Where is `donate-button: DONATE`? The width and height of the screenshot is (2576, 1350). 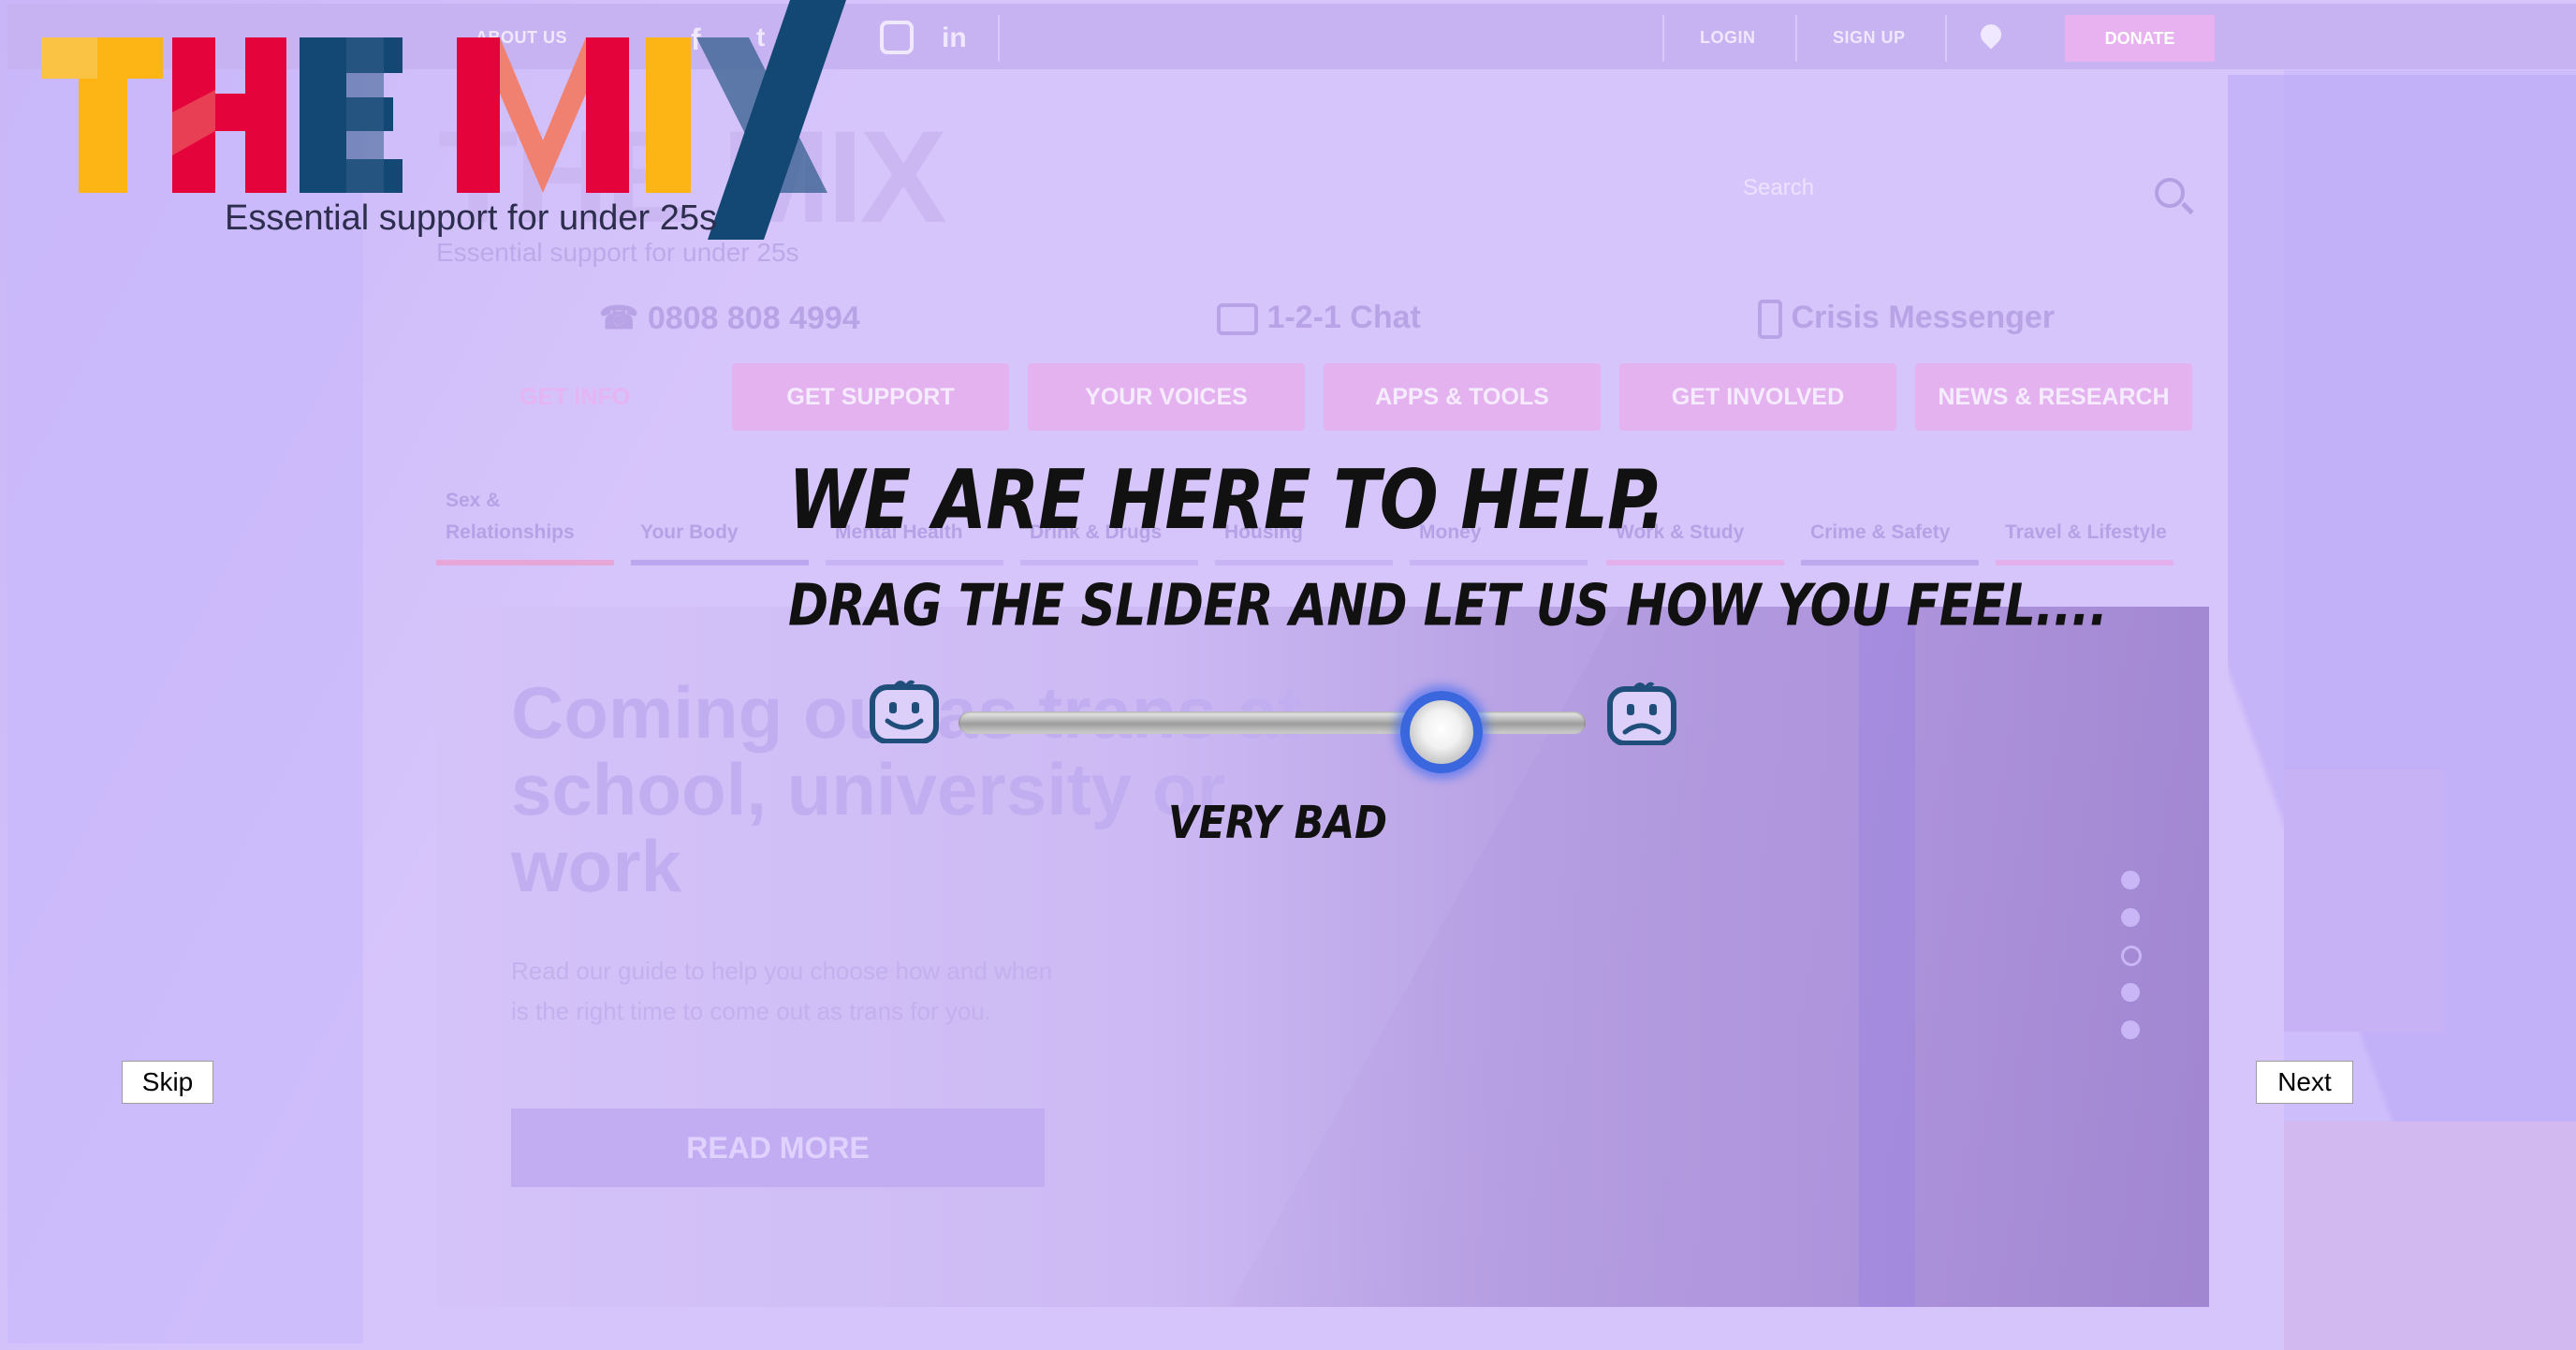 donate-button: DONATE is located at coordinates (2140, 38).